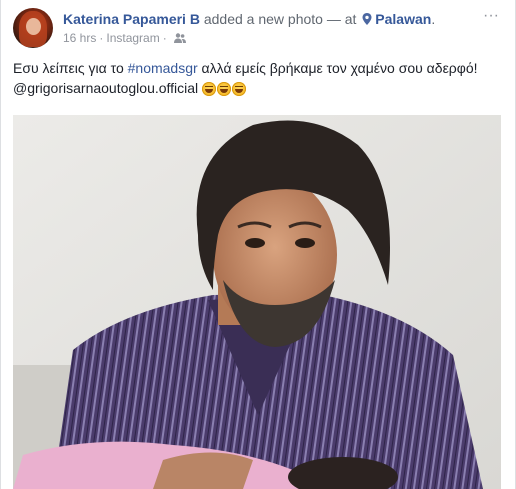  I want to click on message-text-start: Εσυ λείπεις για το, so click(70, 68).